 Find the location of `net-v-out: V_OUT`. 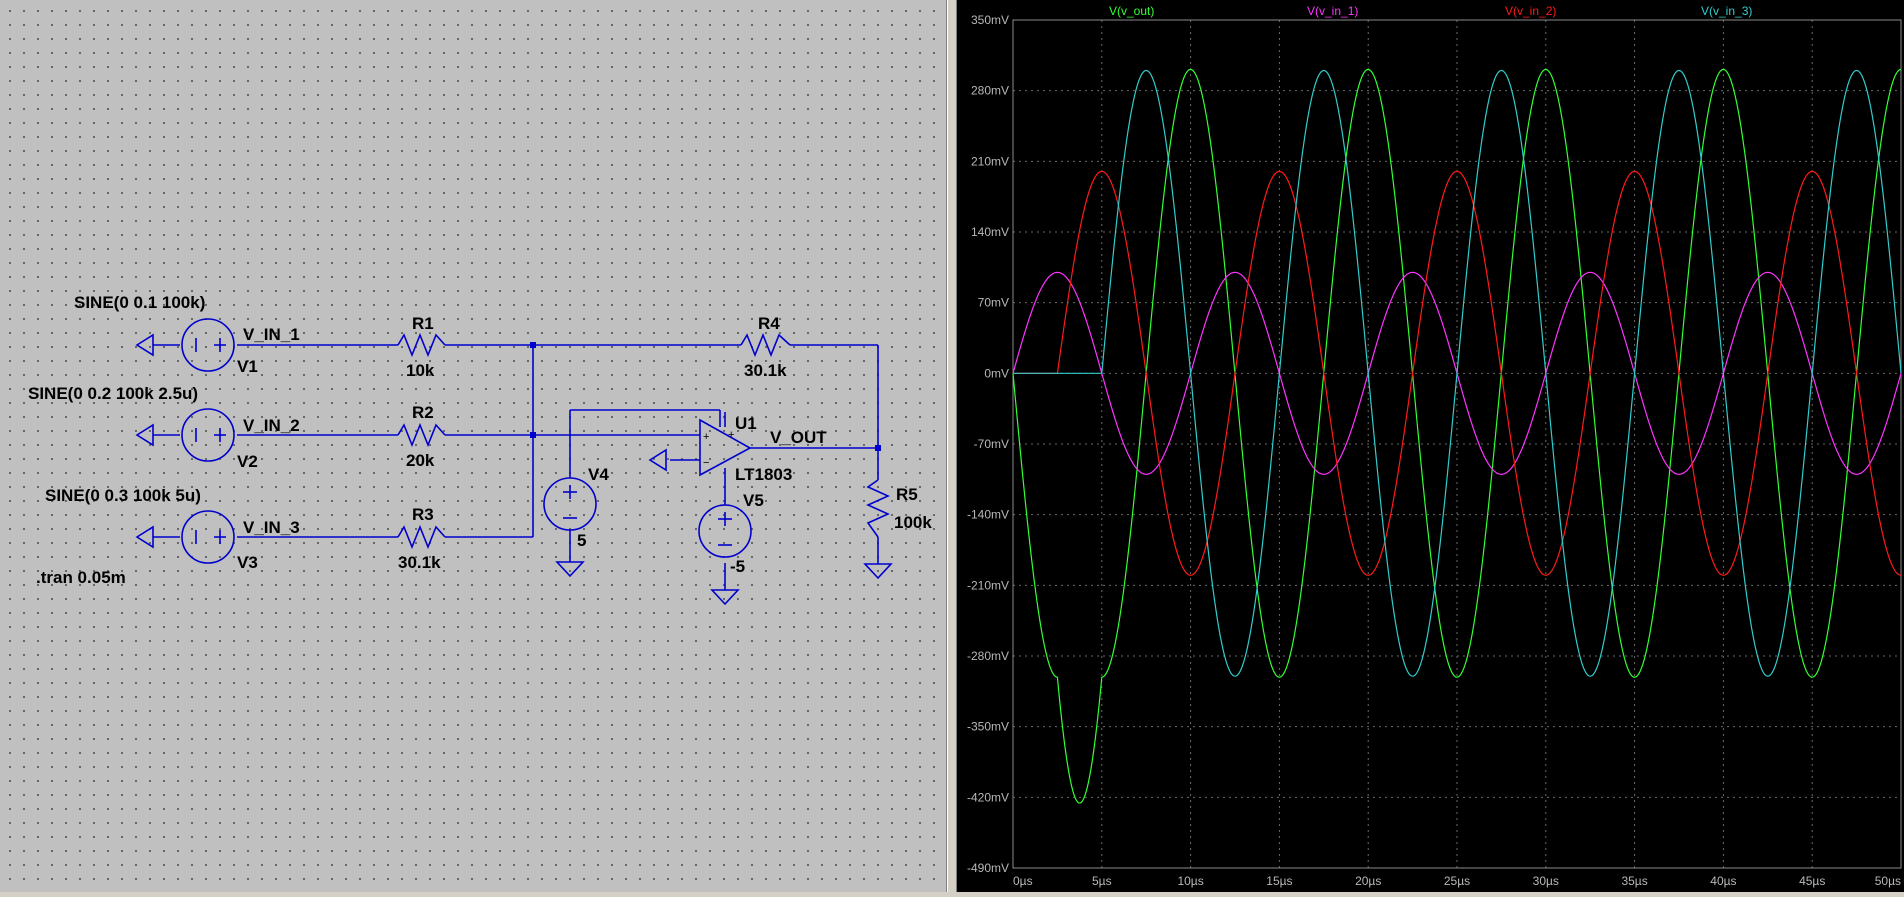

net-v-out: V_OUT is located at coordinates (798, 437).